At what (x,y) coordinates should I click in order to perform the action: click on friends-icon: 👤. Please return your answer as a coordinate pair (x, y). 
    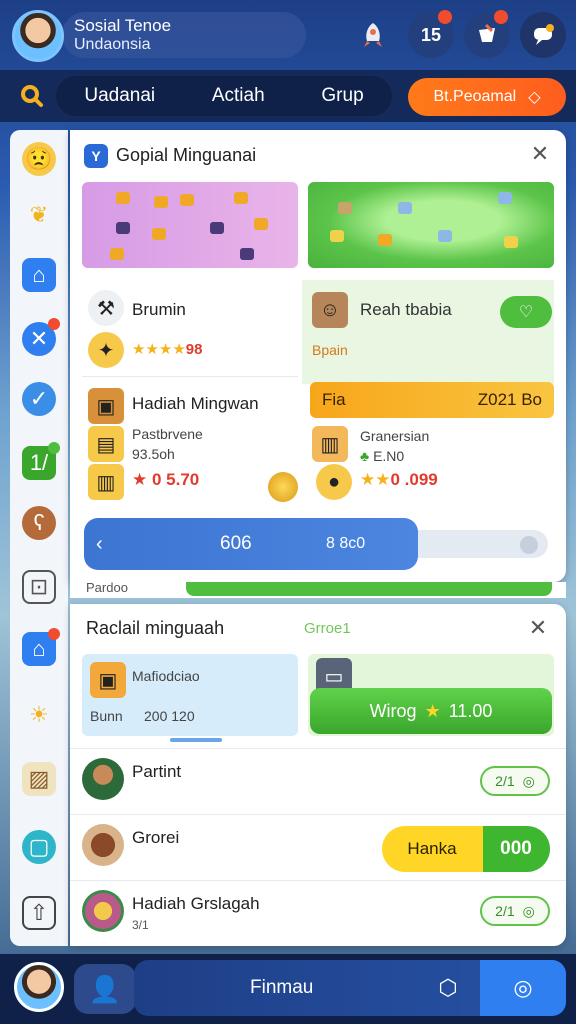
    Looking at the image, I should click on (105, 989).